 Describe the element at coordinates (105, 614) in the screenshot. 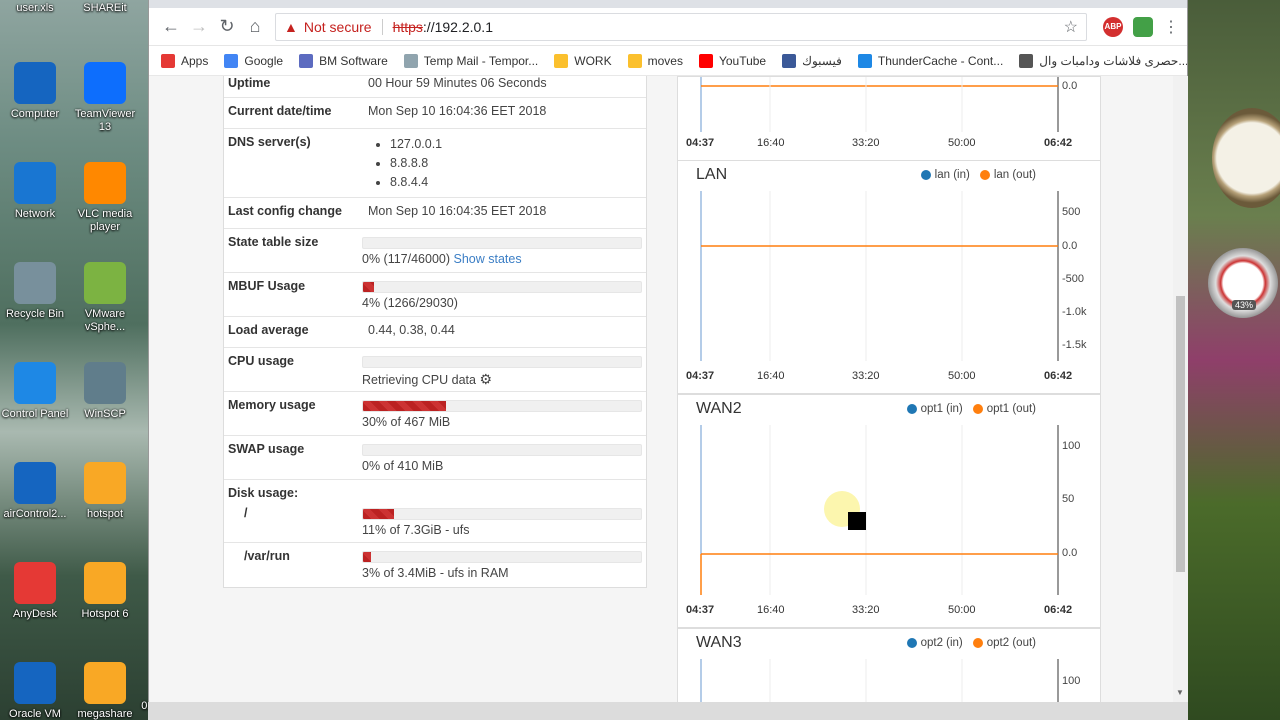

I see `desktop-icon-label: Hotspot 6` at that location.